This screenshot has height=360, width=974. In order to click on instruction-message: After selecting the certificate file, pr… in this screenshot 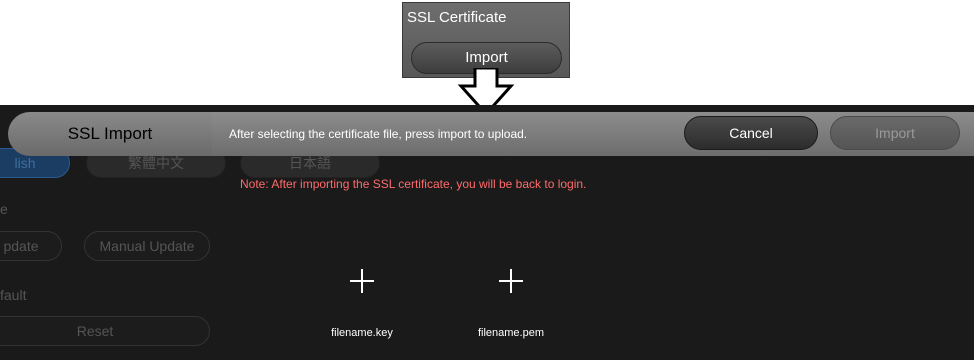, I will do `click(378, 134)`.